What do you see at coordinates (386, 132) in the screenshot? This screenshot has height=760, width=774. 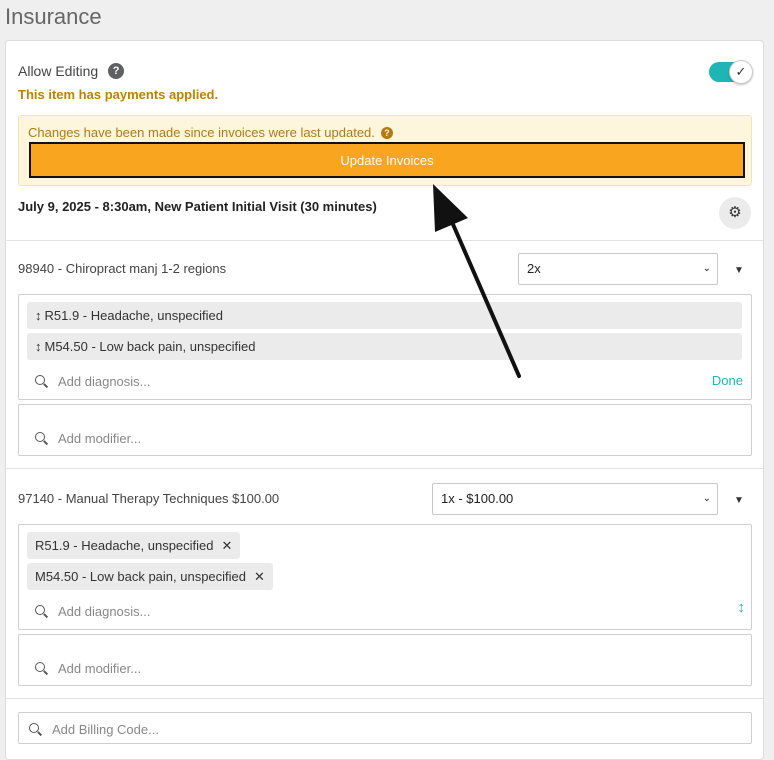 I see `question-icon: ?` at bounding box center [386, 132].